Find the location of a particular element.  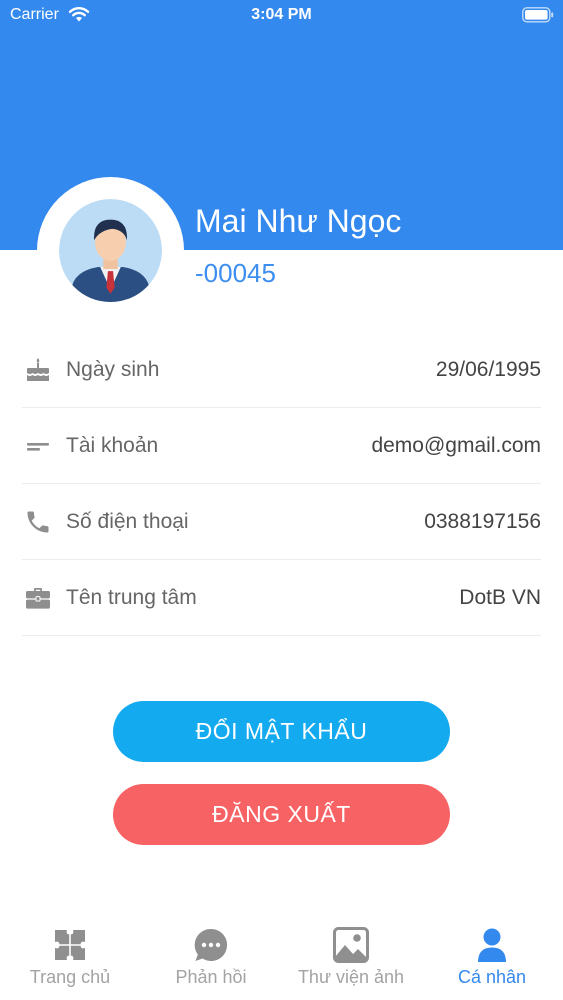

status-time: 3:04 PM is located at coordinates (281, 14).